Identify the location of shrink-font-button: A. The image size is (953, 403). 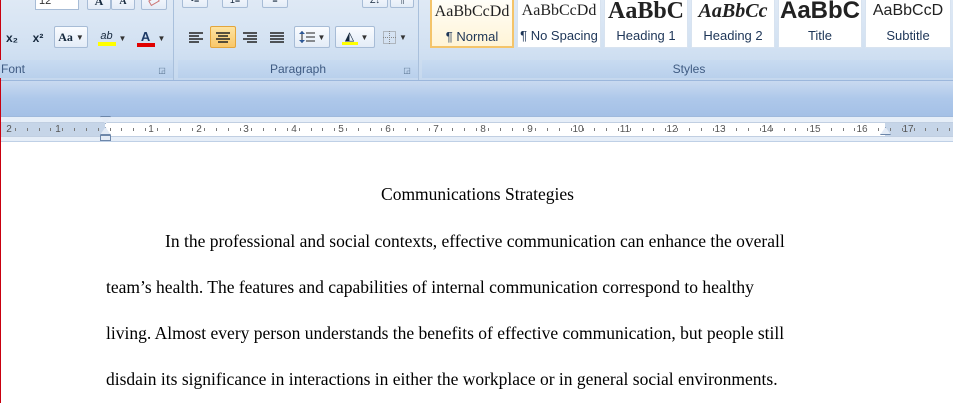
(123, 5).